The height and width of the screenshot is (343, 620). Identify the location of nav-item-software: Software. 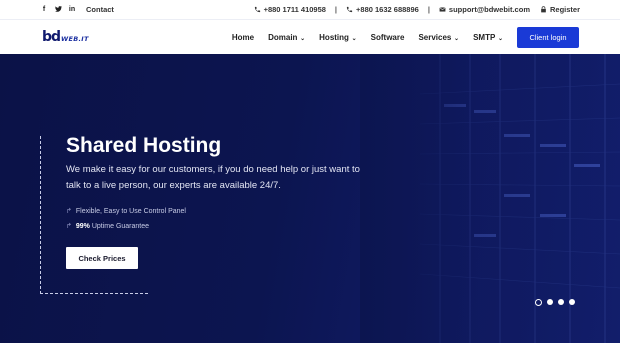
(388, 37).